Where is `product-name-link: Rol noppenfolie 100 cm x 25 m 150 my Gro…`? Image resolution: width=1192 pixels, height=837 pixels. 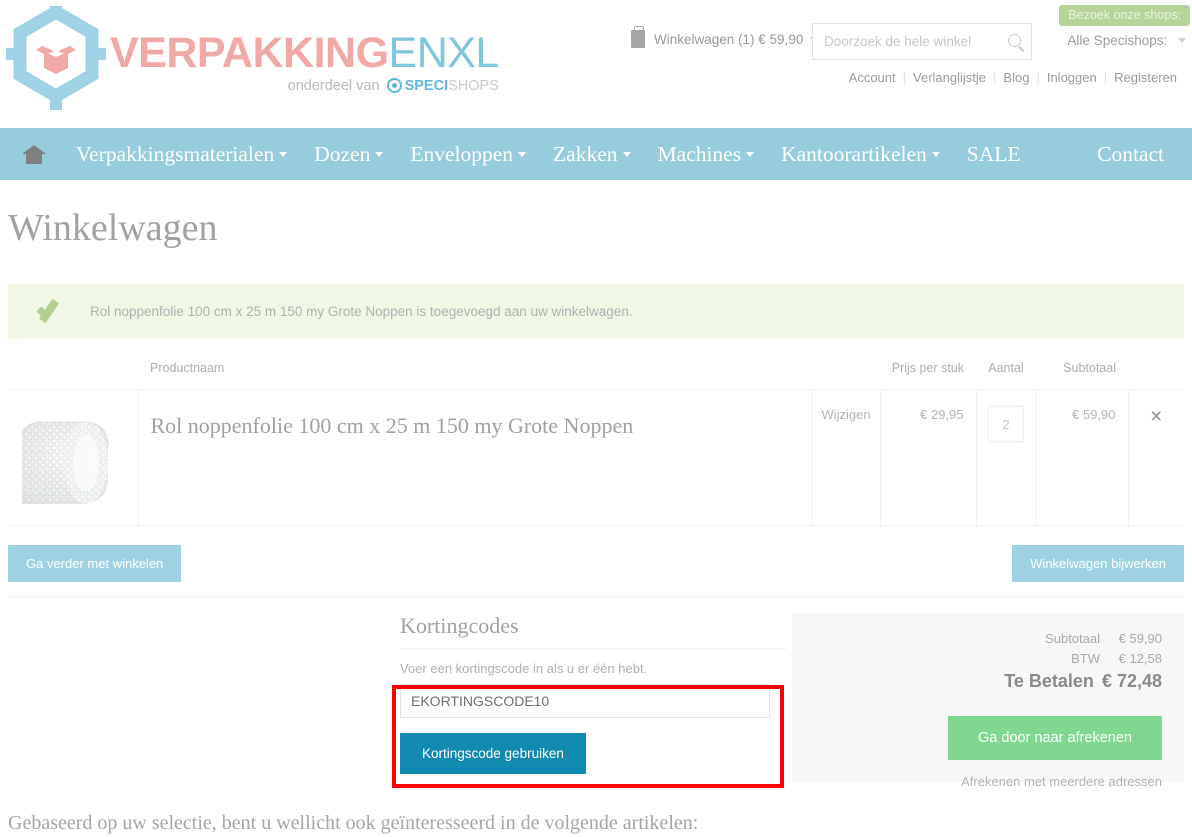
product-name-link: Rol noppenfolie 100 cm x 25 m 150 my Gro… is located at coordinates (481, 423).